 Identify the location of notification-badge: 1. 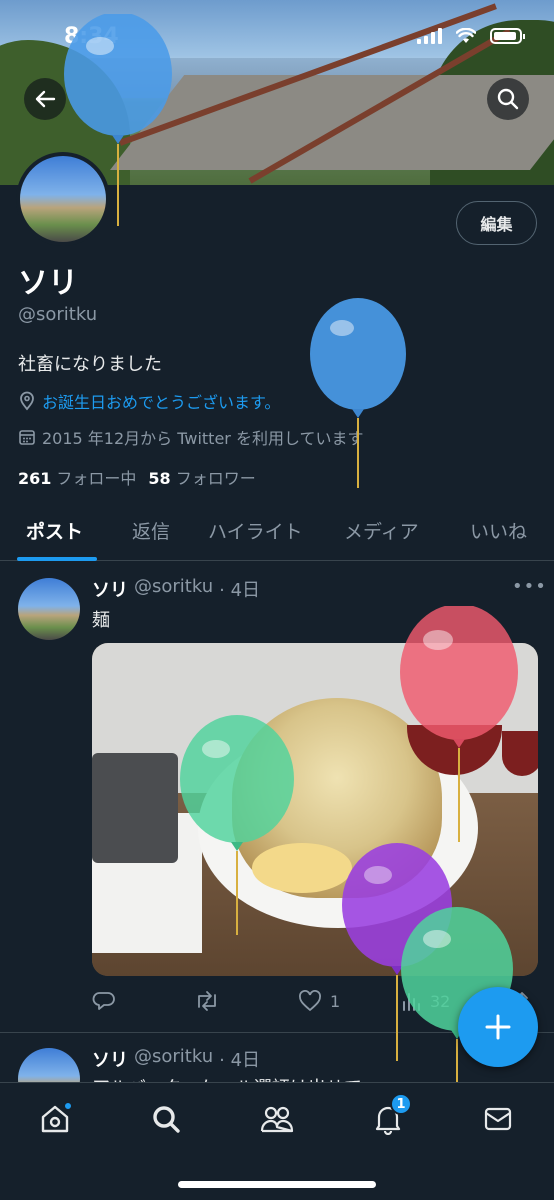
(401, 1104).